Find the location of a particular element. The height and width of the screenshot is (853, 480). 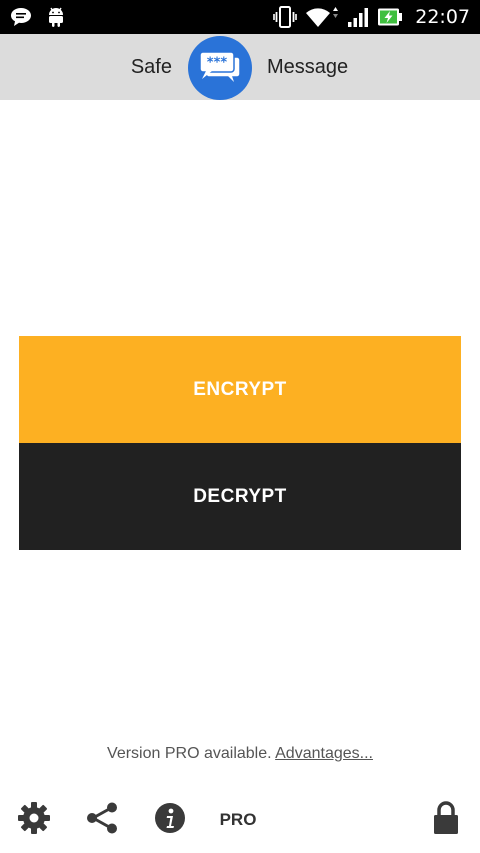

pro-button: PRO is located at coordinates (238, 820).